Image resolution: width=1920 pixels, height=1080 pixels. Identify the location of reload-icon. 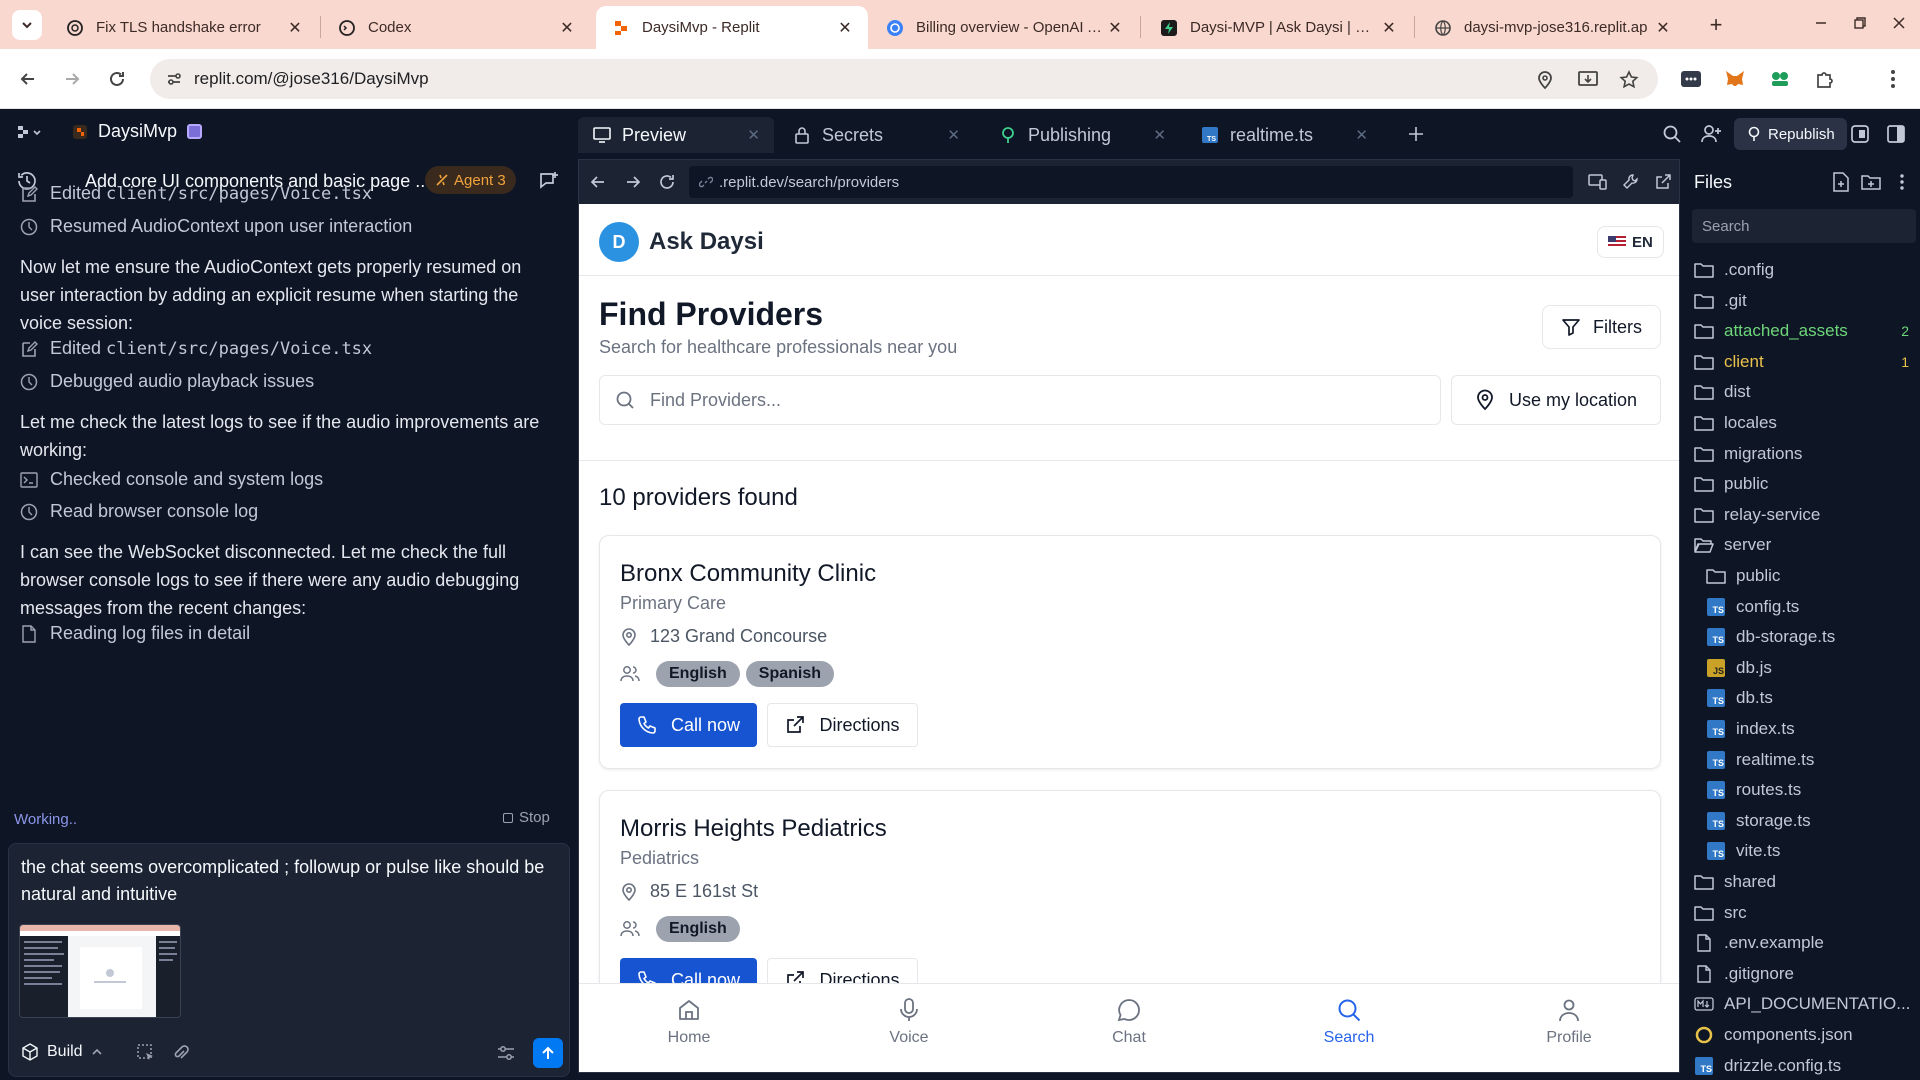
(667, 182).